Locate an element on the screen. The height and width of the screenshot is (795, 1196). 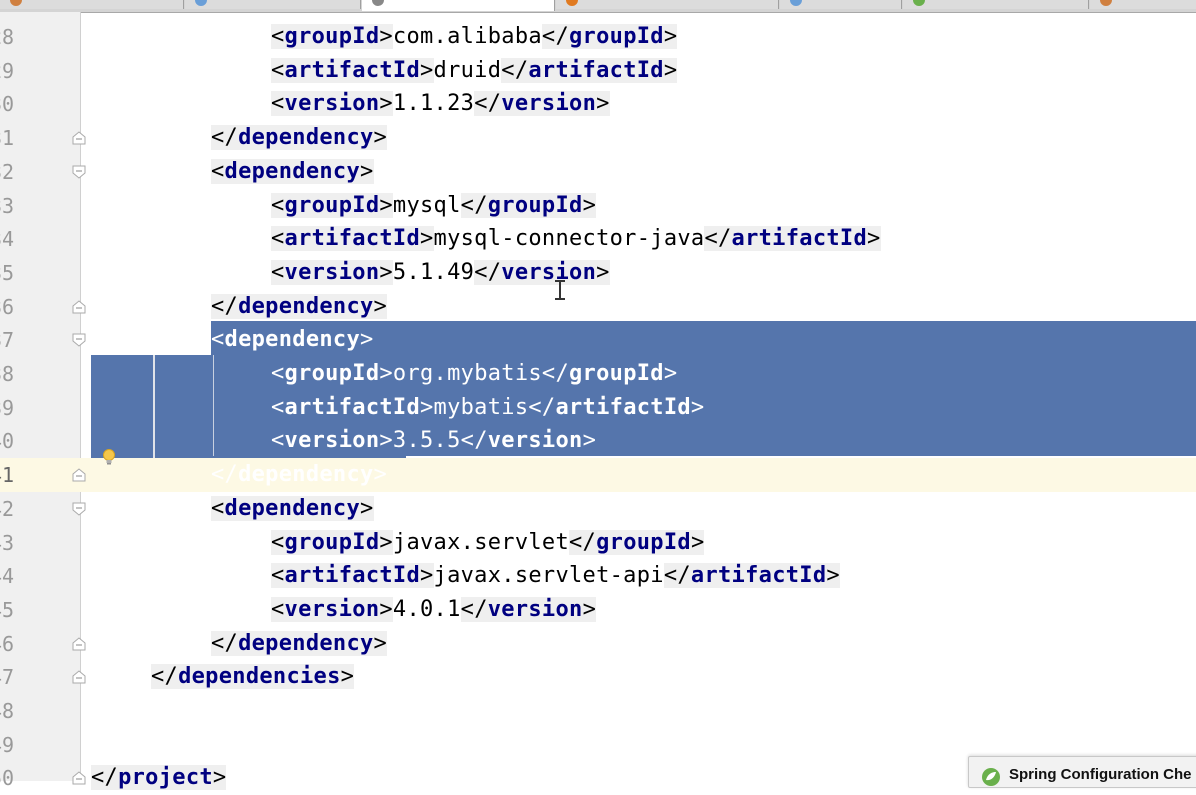
code-line: 33<groupId>mysql</groupId> is located at coordinates (598, 206).